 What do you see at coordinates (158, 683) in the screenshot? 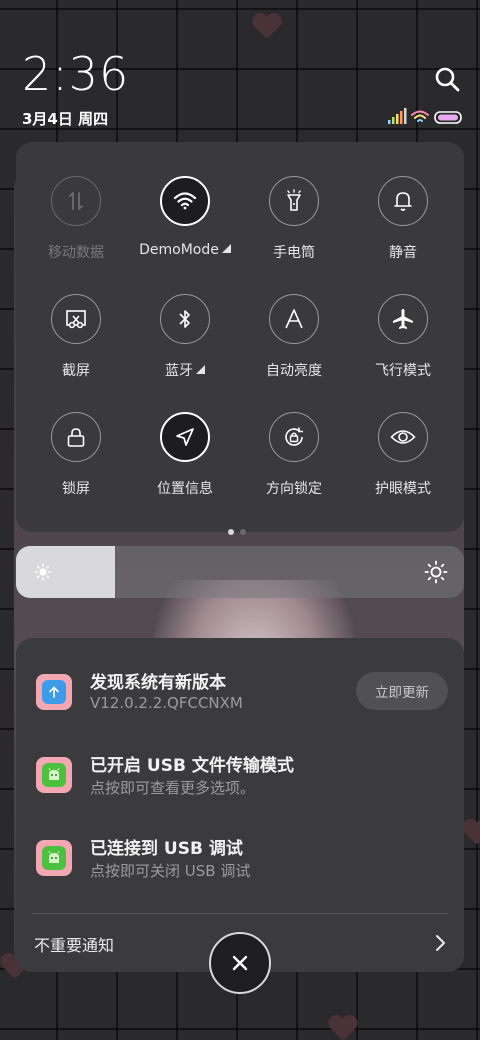
I see `notification-title: 发现系统有新版本` at bounding box center [158, 683].